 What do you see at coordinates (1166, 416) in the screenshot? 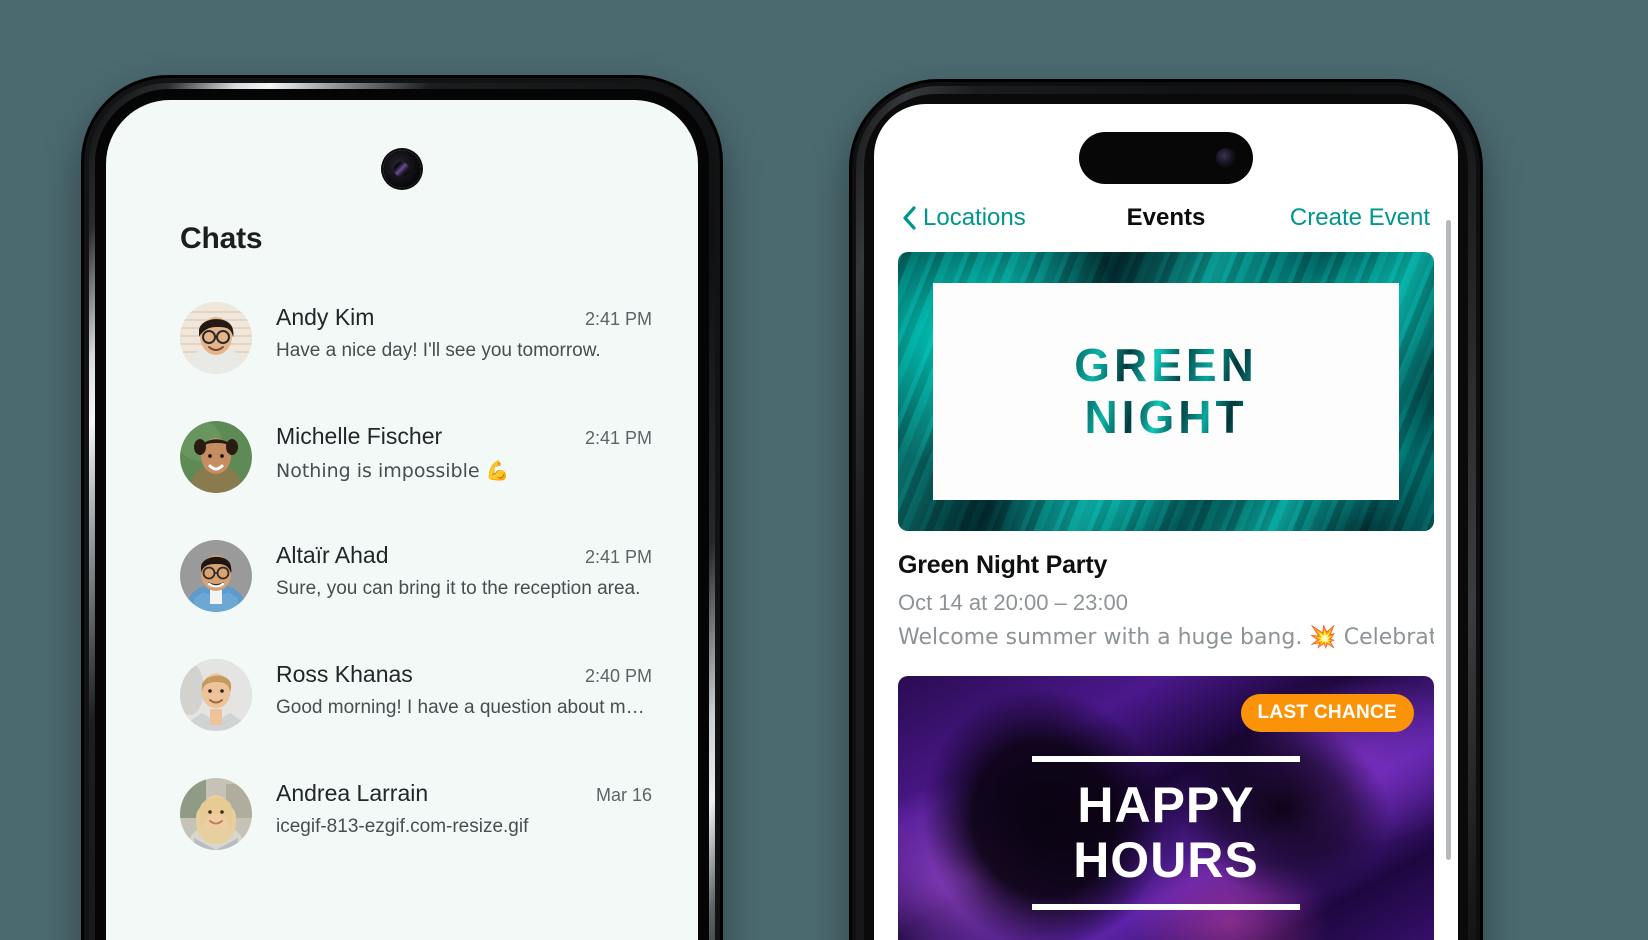
I see `banner-line-2: NIGHT` at bounding box center [1166, 416].